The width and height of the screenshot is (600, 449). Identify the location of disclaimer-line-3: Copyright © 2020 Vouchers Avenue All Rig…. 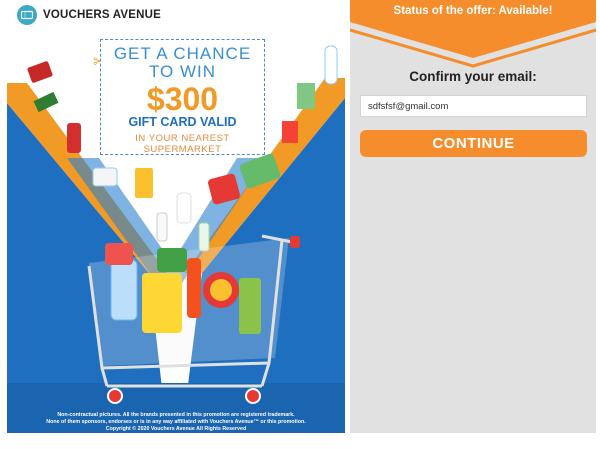
(176, 429).